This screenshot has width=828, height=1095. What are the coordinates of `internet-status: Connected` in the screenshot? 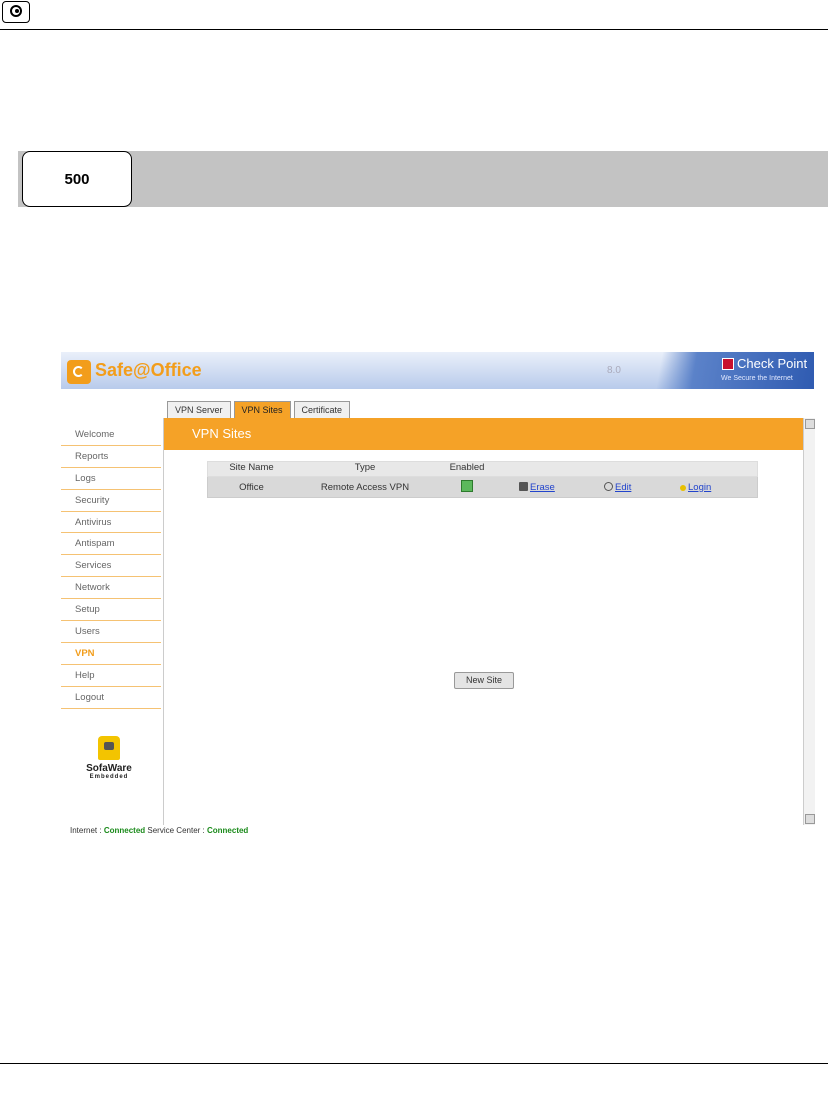 It's located at (124, 830).